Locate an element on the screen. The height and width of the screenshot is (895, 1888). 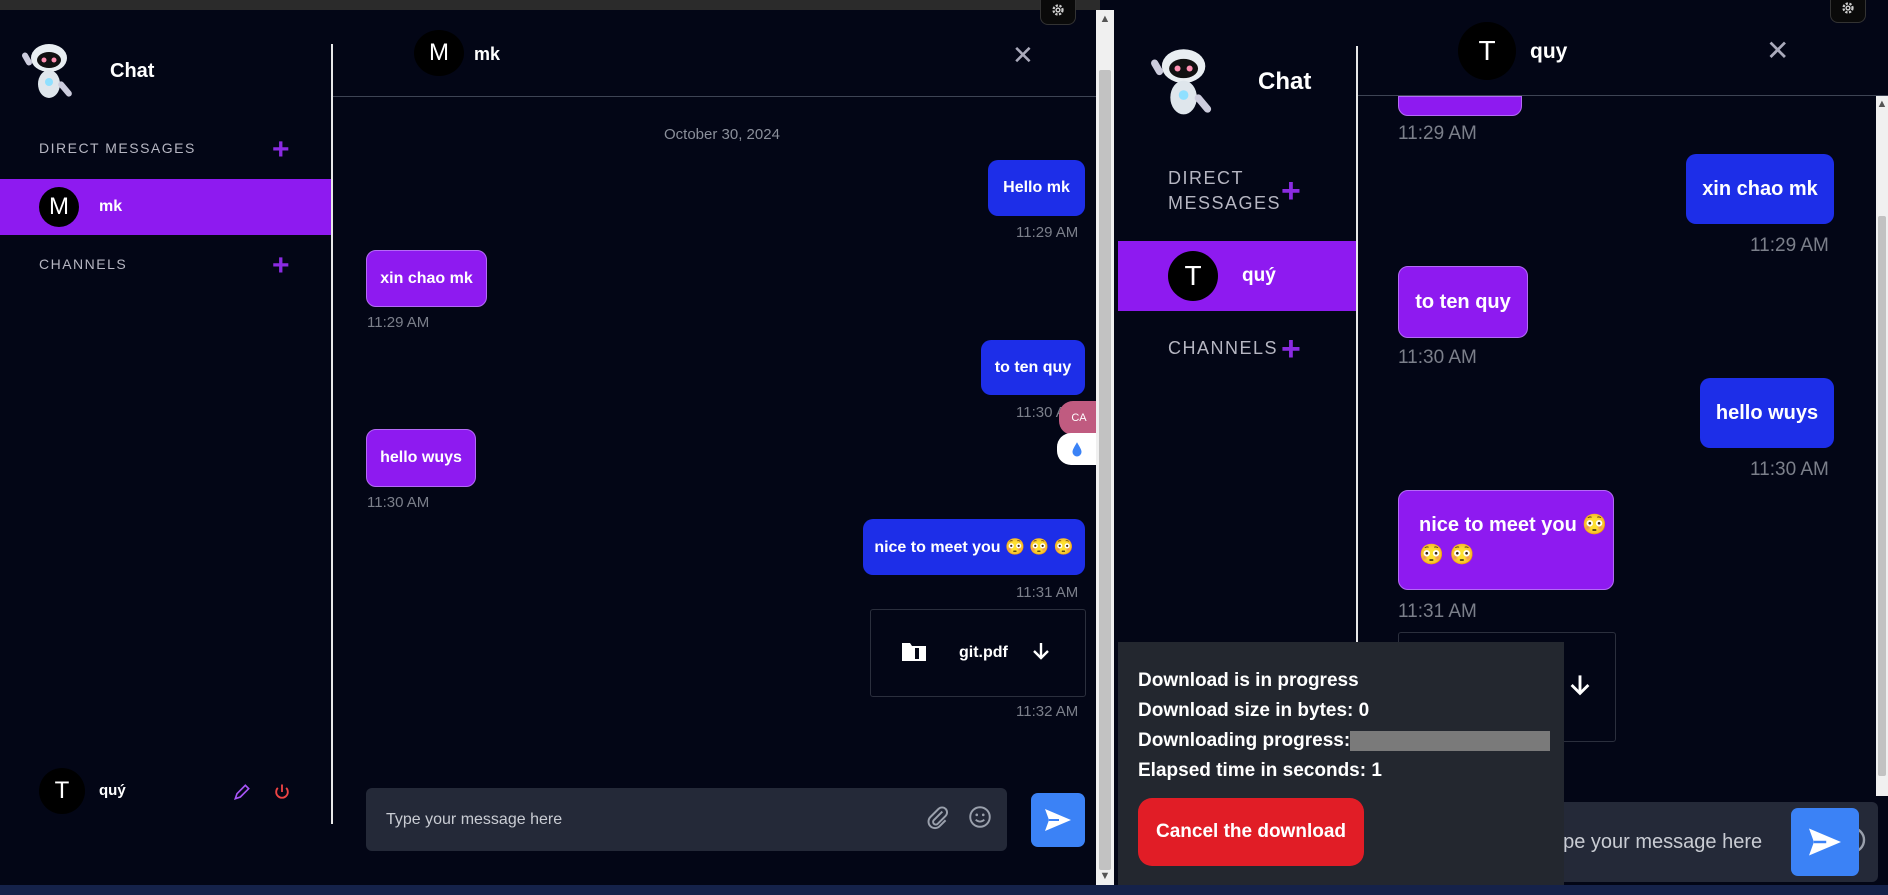
chat-scrollbar: ▲ ▼ is located at coordinates (1105, 447).